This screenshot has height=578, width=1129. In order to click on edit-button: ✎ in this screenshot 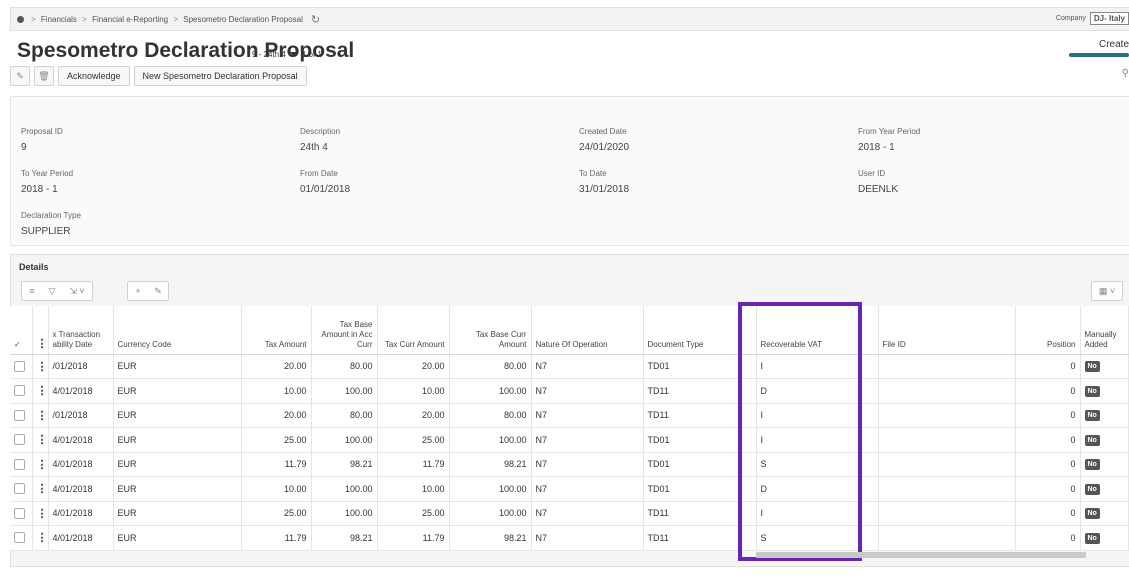, I will do `click(20, 76)`.